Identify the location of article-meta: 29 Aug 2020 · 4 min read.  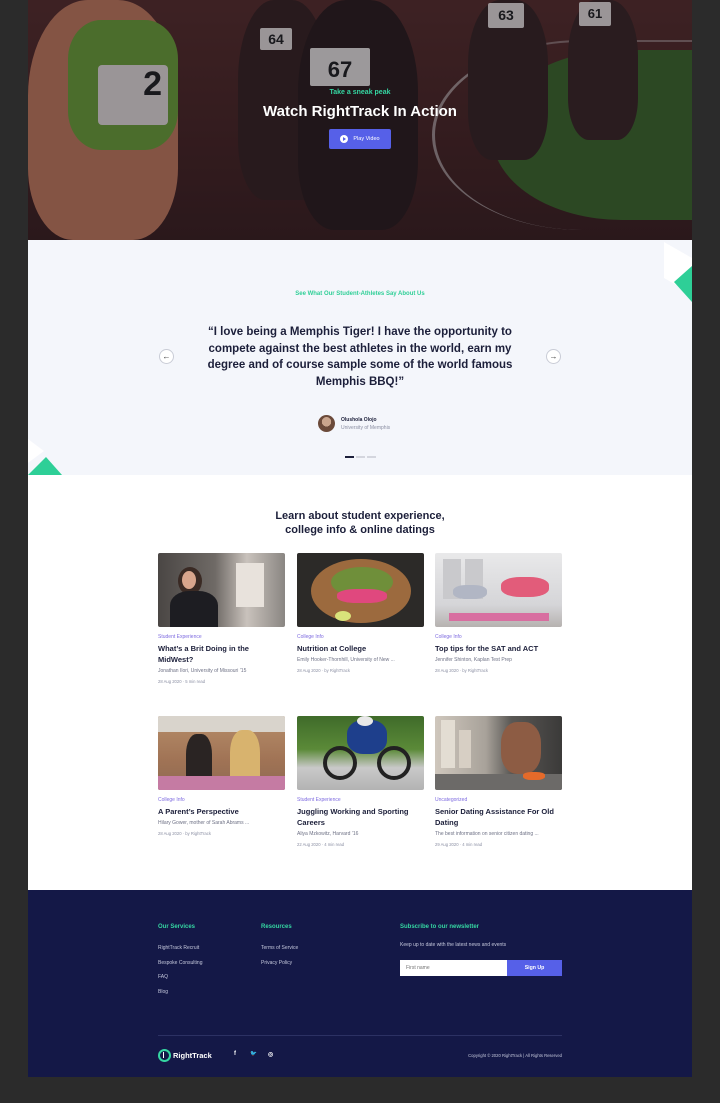
(459, 844).